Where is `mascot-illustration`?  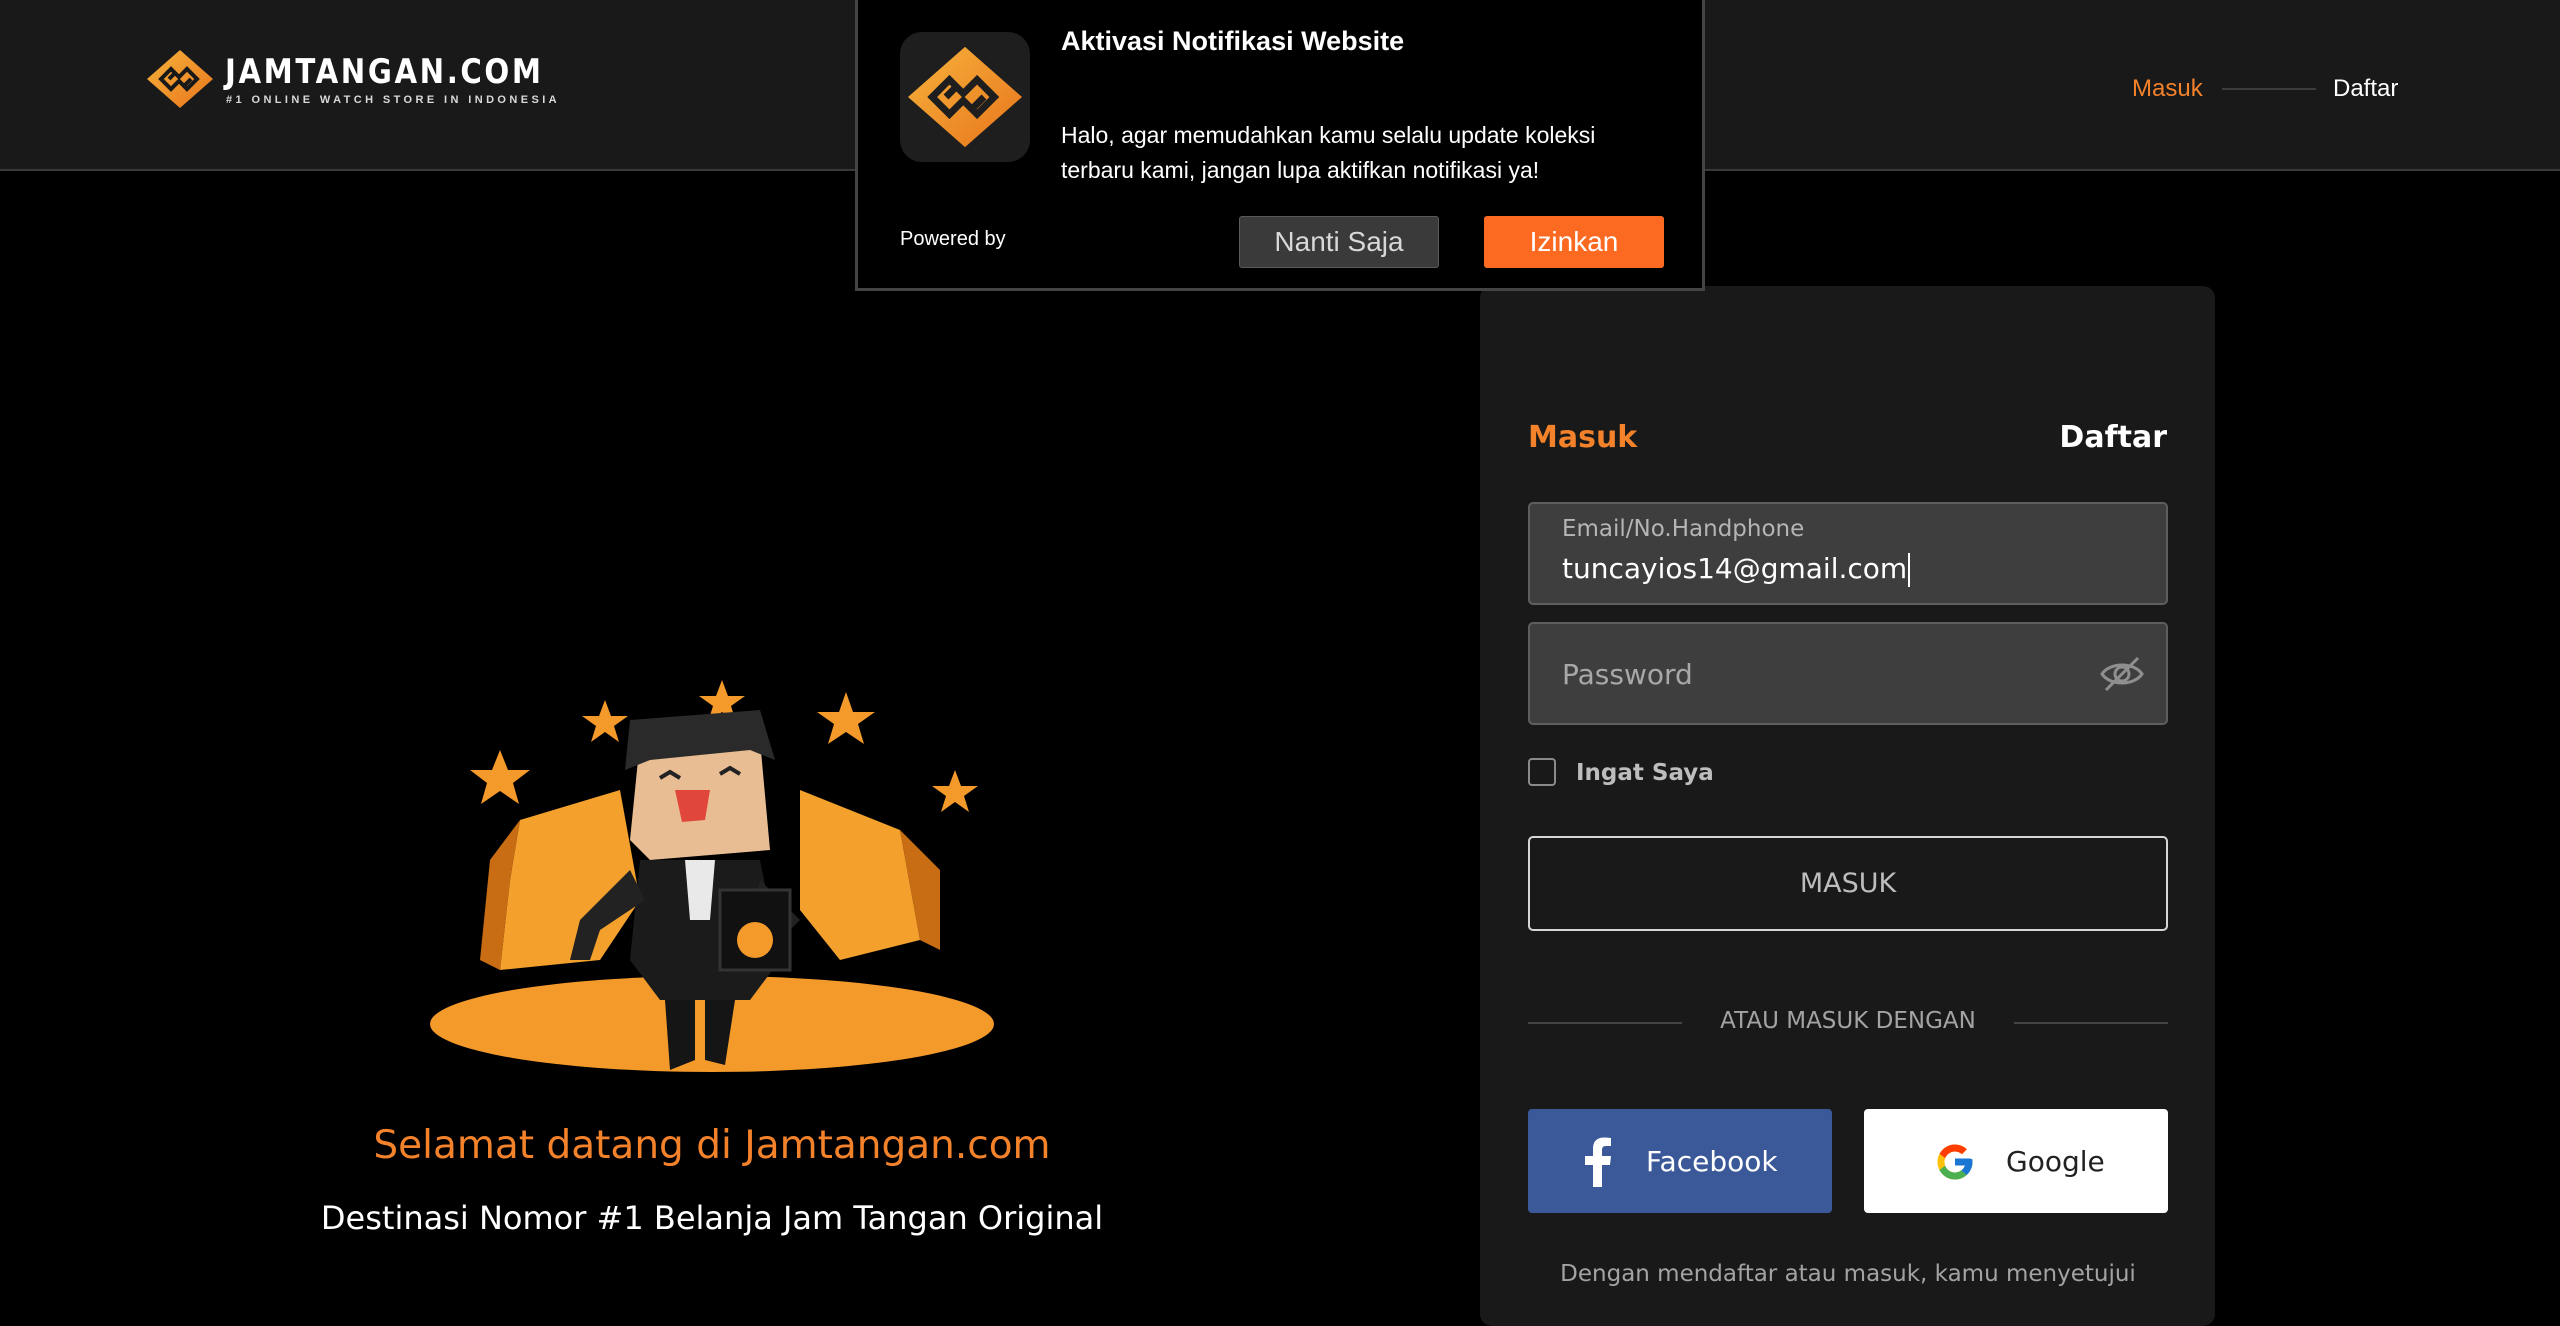
mascot-illustration is located at coordinates (712, 876).